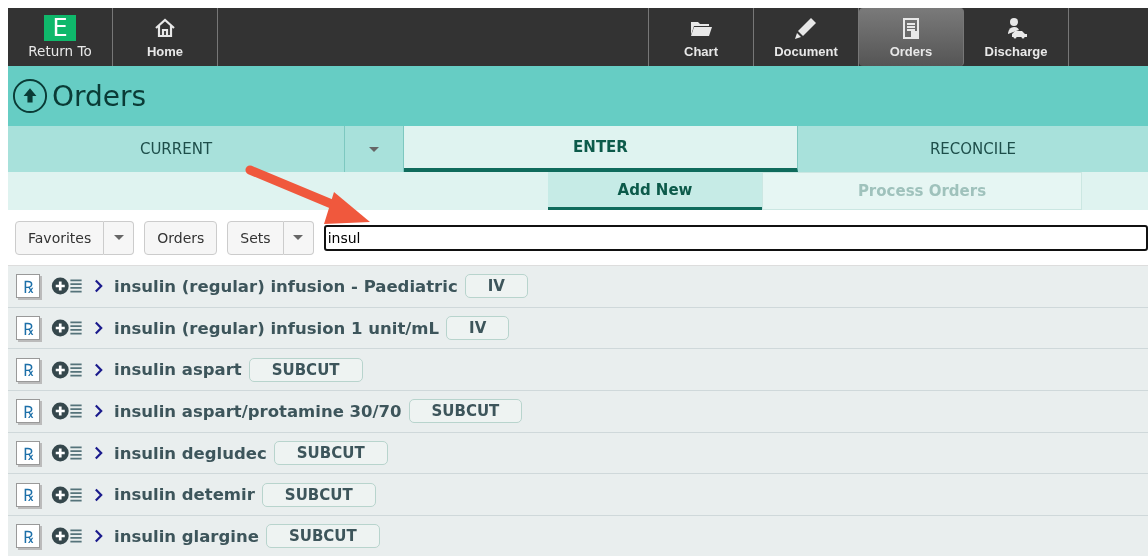 This screenshot has width=1148, height=556. Describe the element at coordinates (735, 237) in the screenshot. I see `search-field: insul` at that location.